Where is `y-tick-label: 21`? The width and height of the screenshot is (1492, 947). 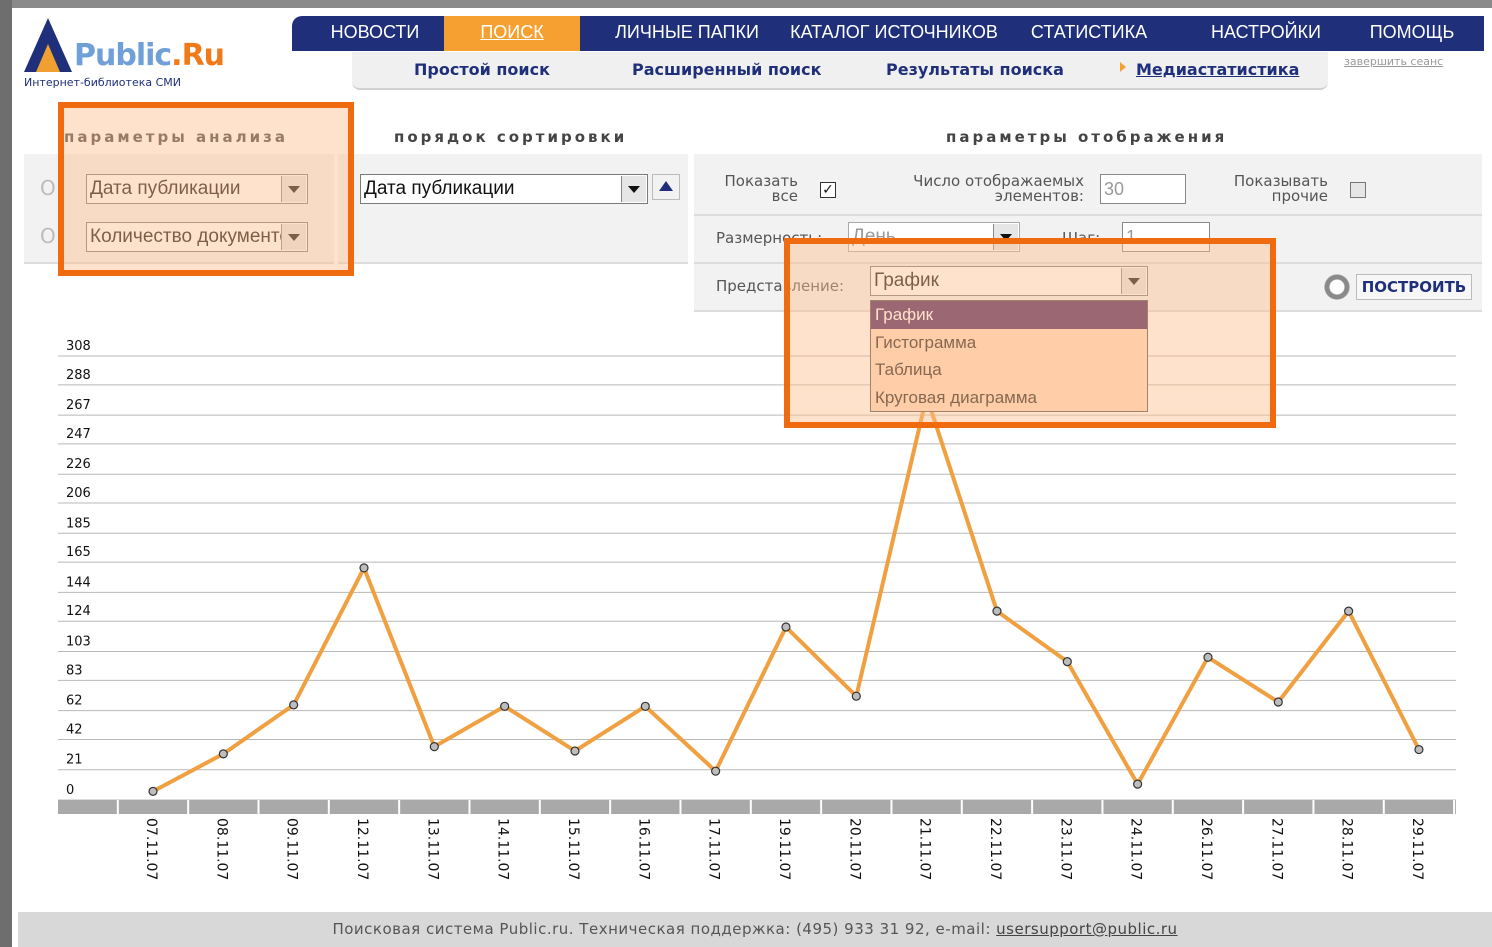 y-tick-label: 21 is located at coordinates (74, 760).